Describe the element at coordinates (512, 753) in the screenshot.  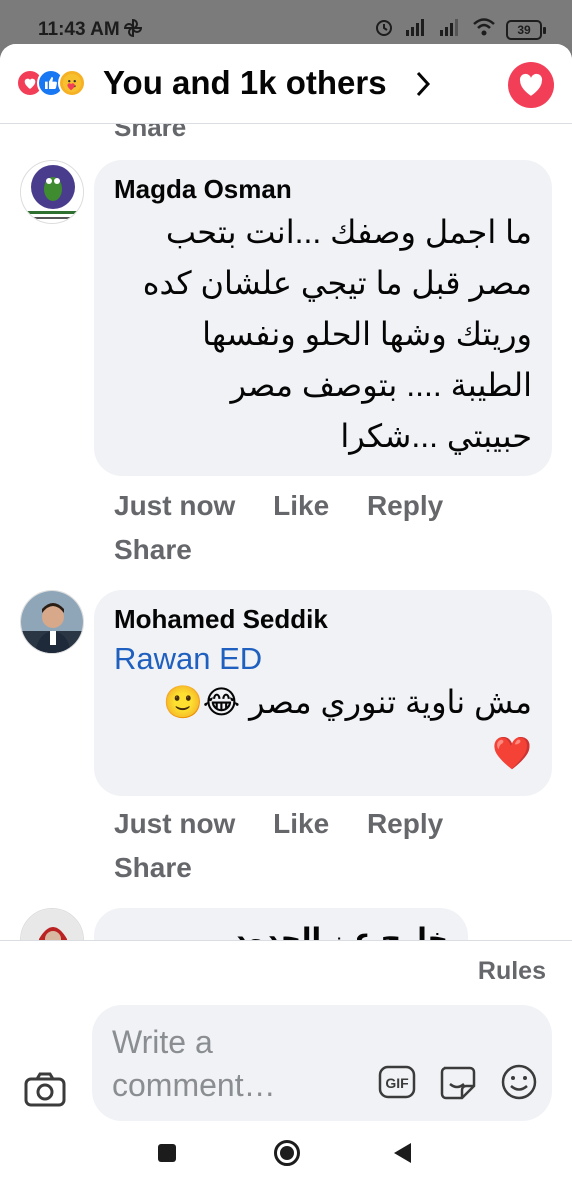
I see `comment-line: ❤️` at that location.